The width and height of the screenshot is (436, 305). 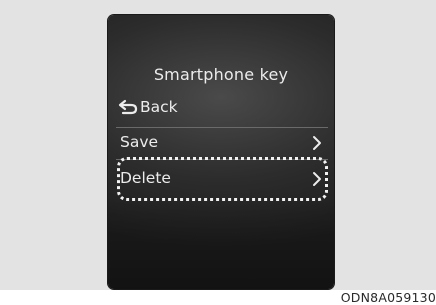 What do you see at coordinates (139, 142) in the screenshot?
I see `menu-item-label: Save` at bounding box center [139, 142].